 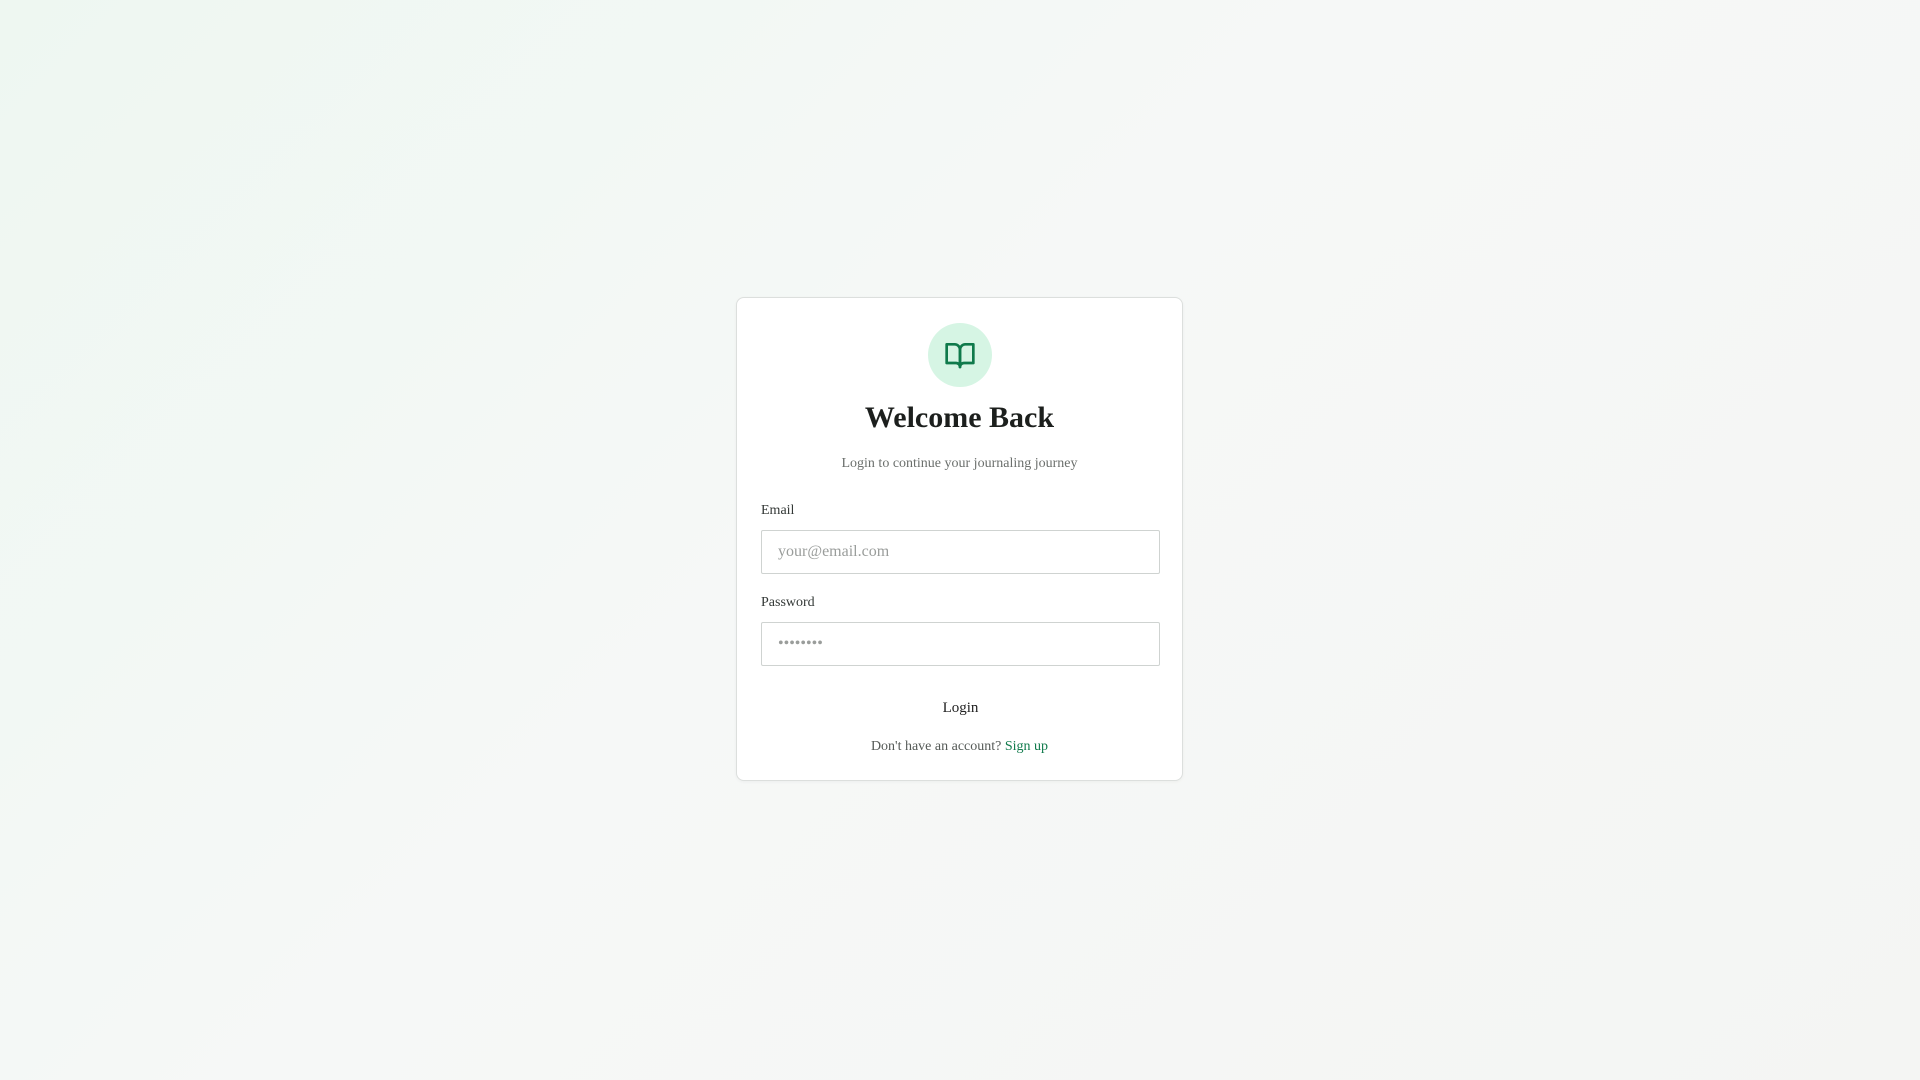 I want to click on password-field, so click(x=960, y=644).